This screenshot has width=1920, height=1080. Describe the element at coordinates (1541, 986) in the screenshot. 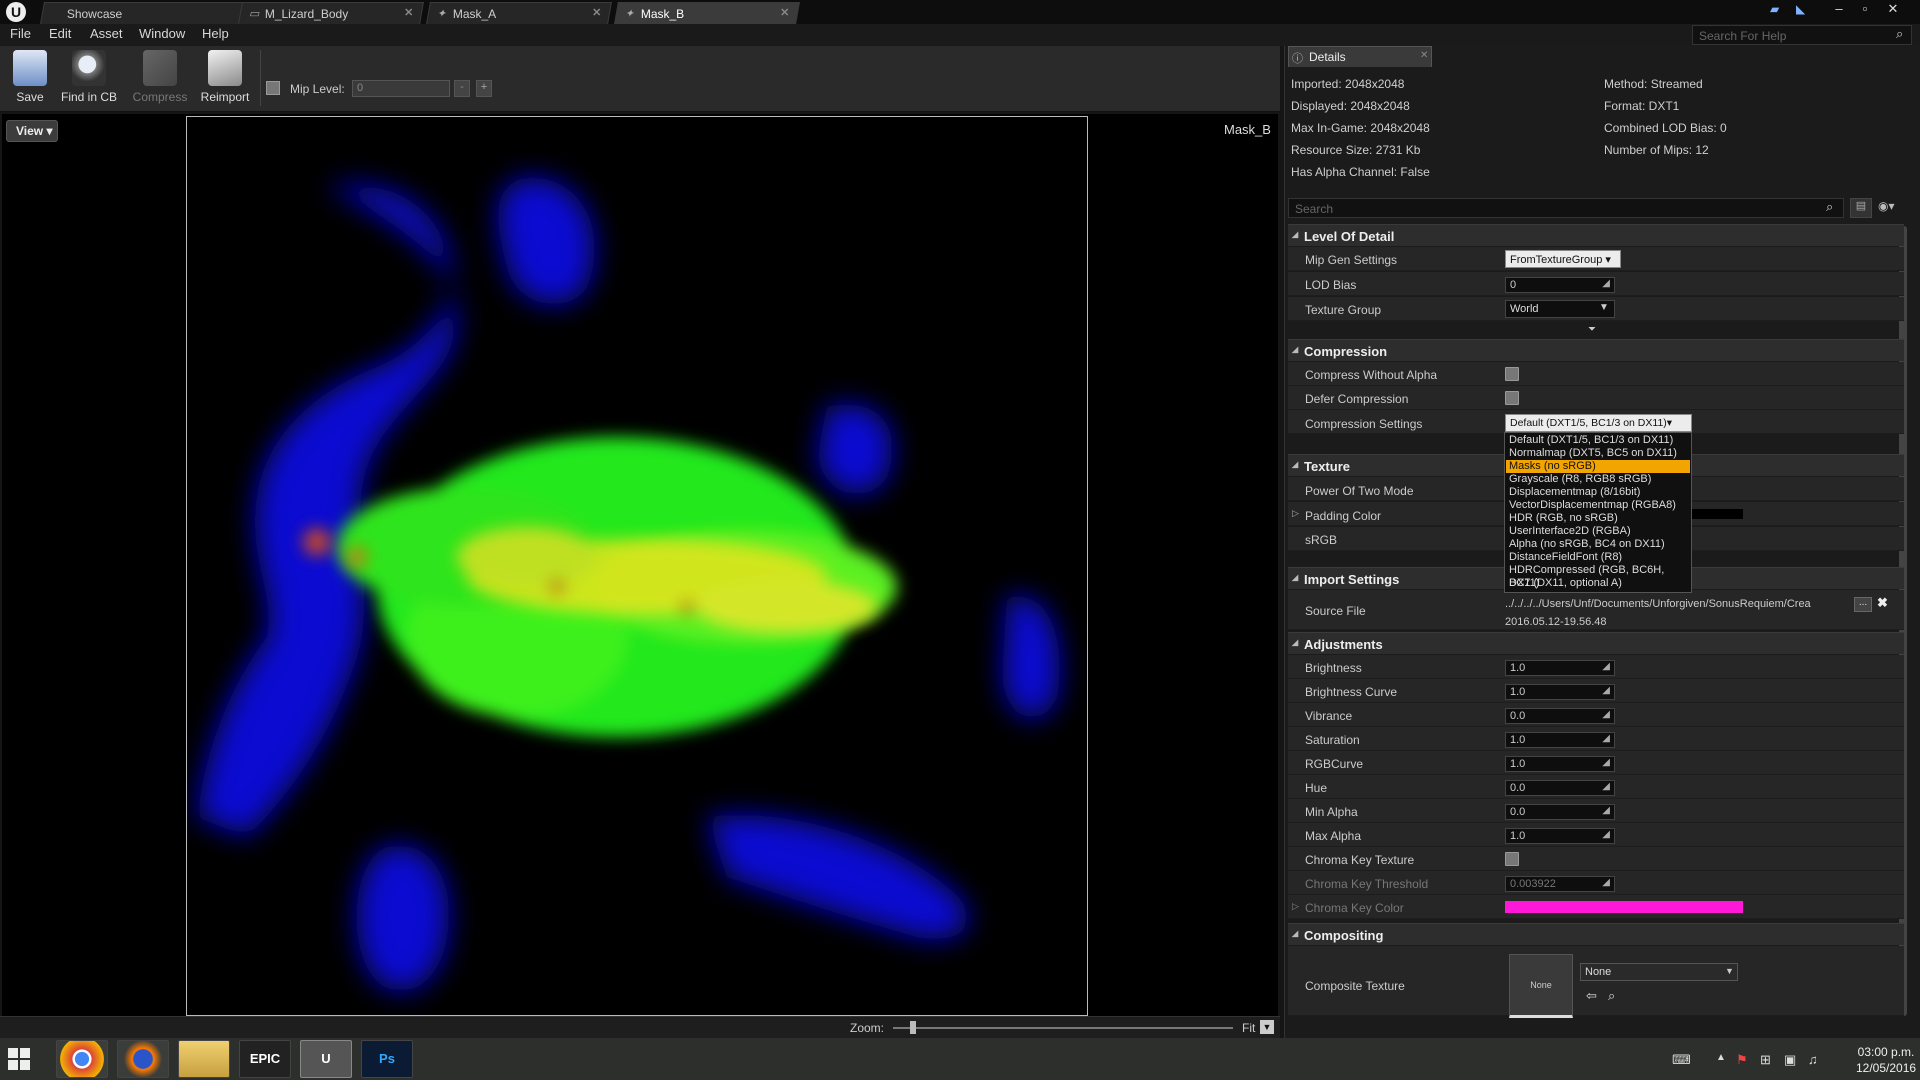

I see `composite-texture-thumbnail: None` at that location.